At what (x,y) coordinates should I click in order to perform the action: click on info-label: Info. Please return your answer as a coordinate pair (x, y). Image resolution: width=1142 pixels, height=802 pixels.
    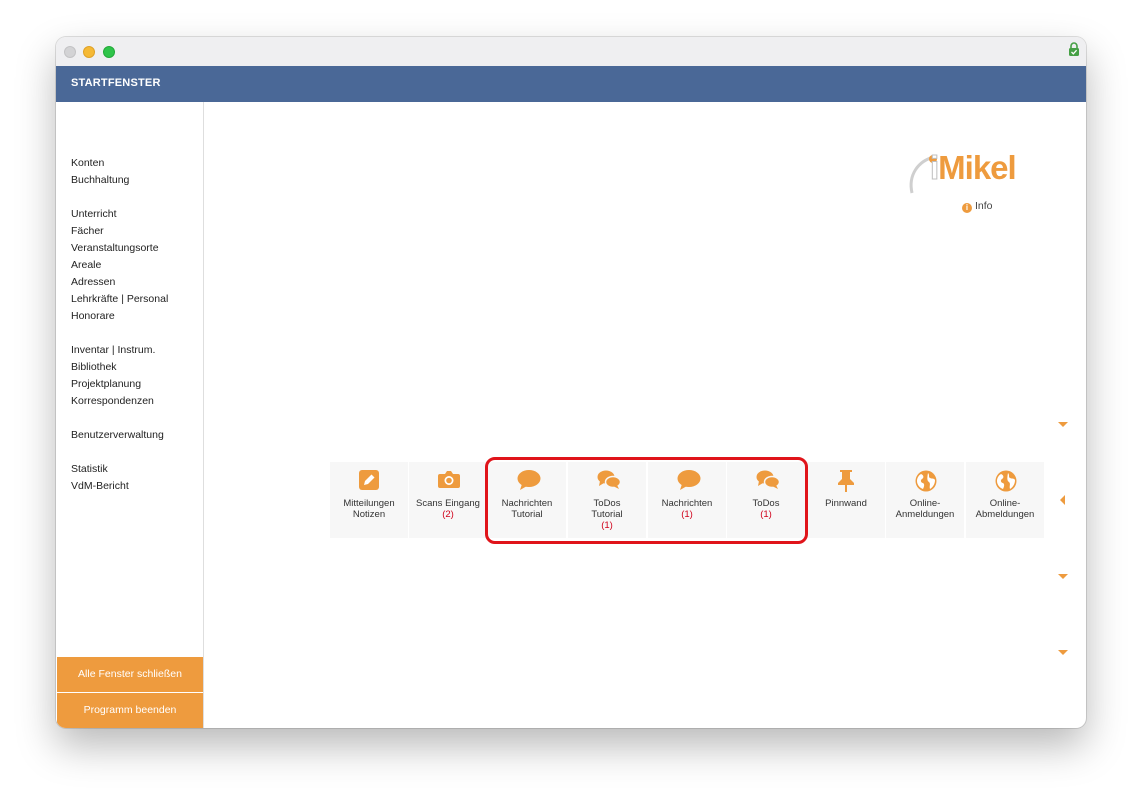
    Looking at the image, I should click on (984, 206).